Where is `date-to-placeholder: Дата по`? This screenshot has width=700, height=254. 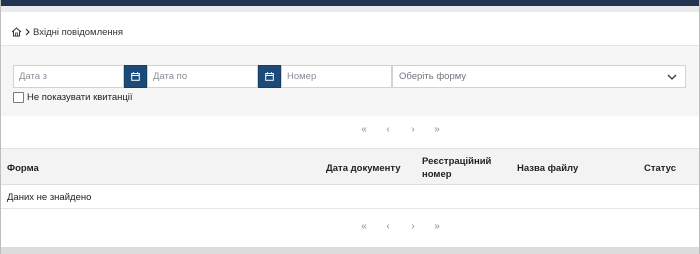 date-to-placeholder: Дата по is located at coordinates (170, 76).